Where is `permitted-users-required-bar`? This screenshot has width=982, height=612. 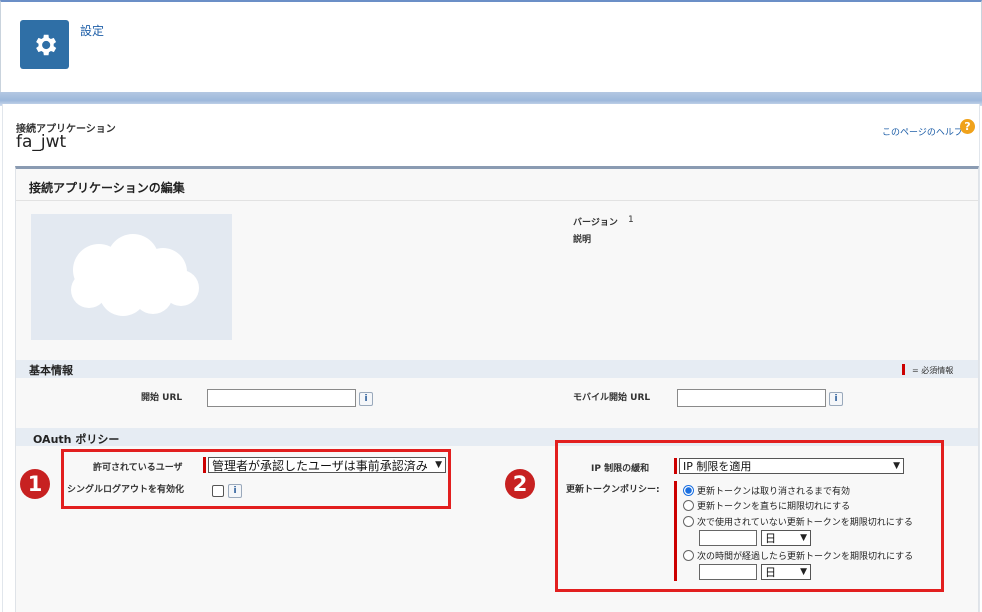
permitted-users-required-bar is located at coordinates (204, 465).